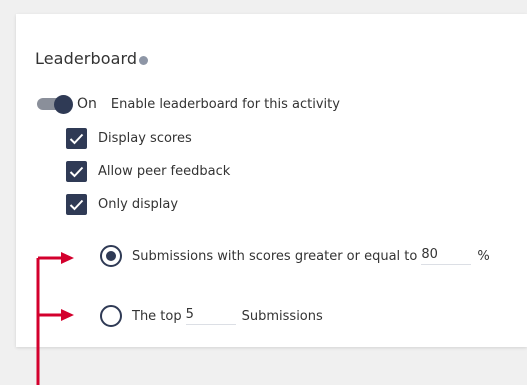 The image size is (527, 385). I want to click on annotation-arrows, so click(55, 318).